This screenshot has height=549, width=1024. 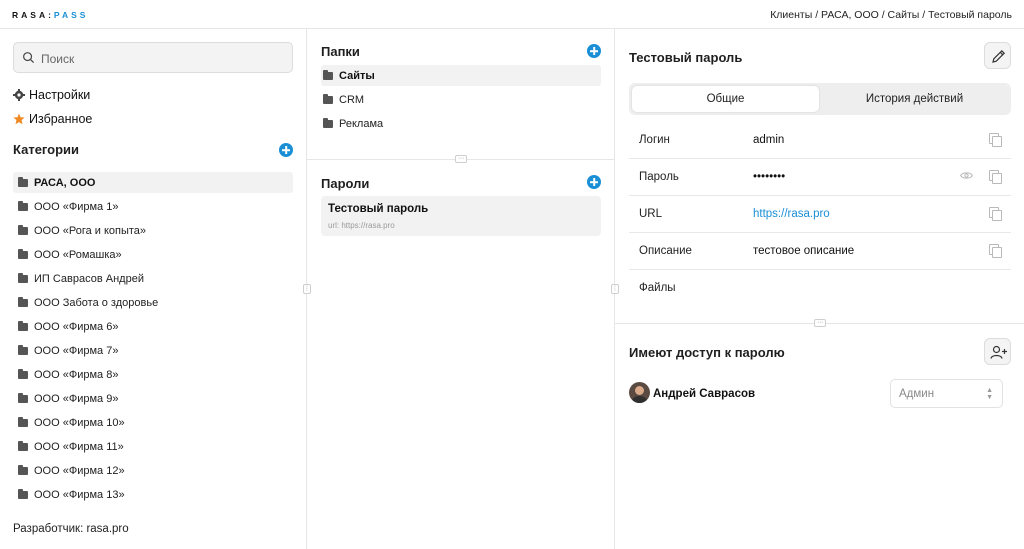 What do you see at coordinates (153, 350) in the screenshot?
I see `category-item: ООО «Фирма 7»` at bounding box center [153, 350].